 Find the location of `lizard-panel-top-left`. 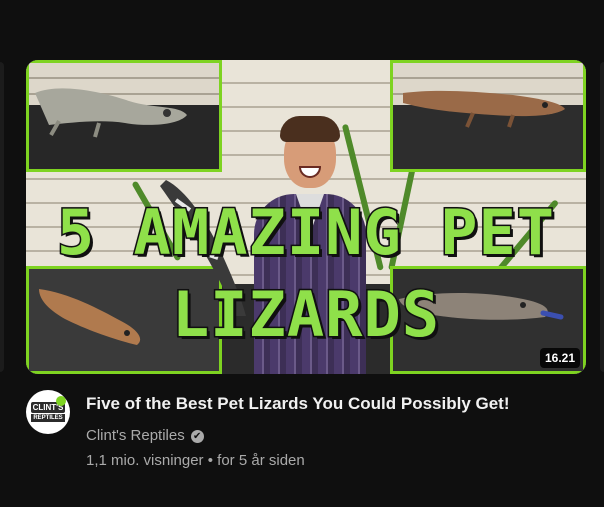

lizard-panel-top-left is located at coordinates (124, 116).